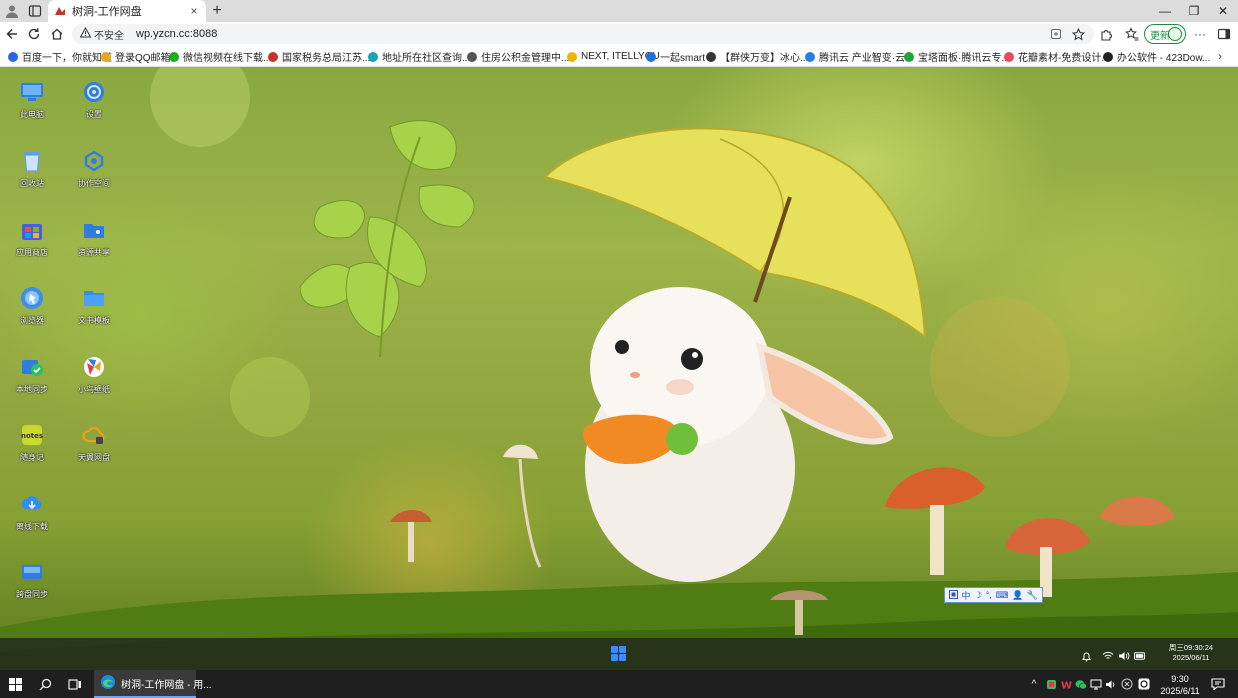  What do you see at coordinates (1081, 684) in the screenshot?
I see `wechat-icon` at bounding box center [1081, 684].